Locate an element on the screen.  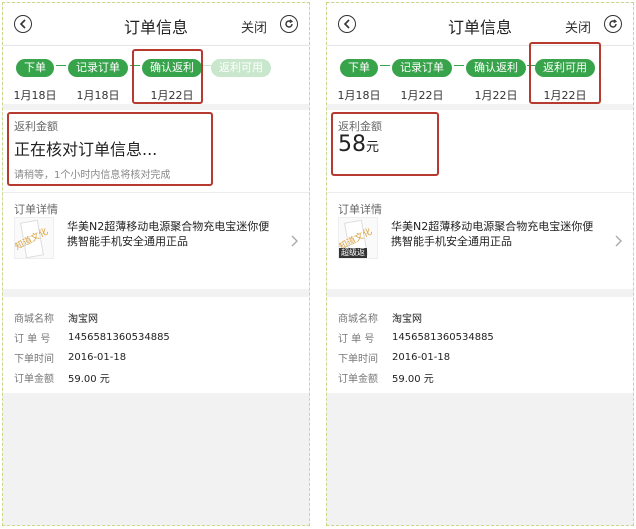
rebate-section: 返利金额 58元 is located at coordinates (480, 151).